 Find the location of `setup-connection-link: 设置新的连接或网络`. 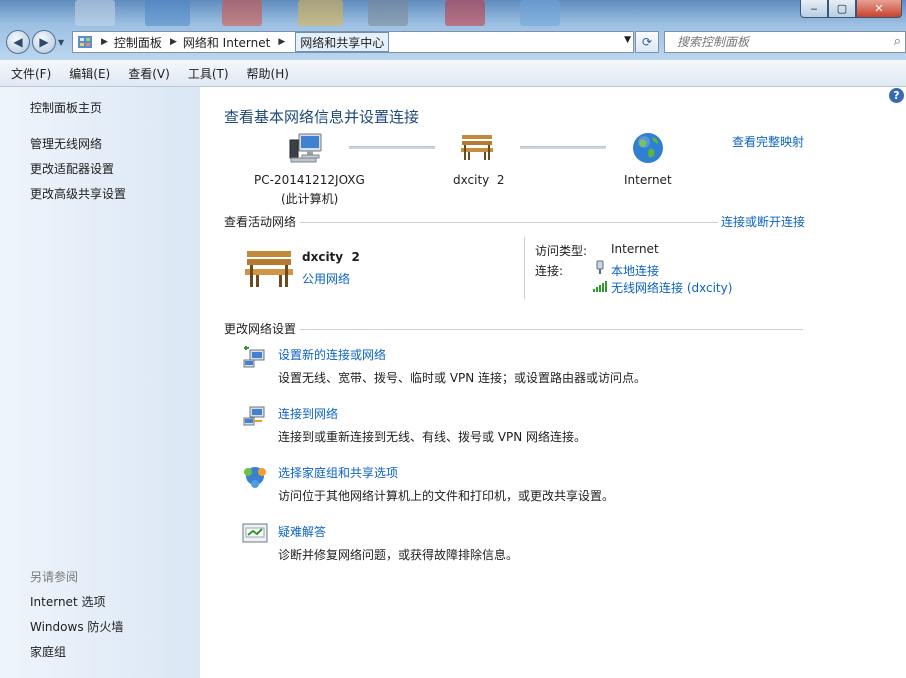

setup-connection-link: 设置新的连接或网络 is located at coordinates (332, 354).